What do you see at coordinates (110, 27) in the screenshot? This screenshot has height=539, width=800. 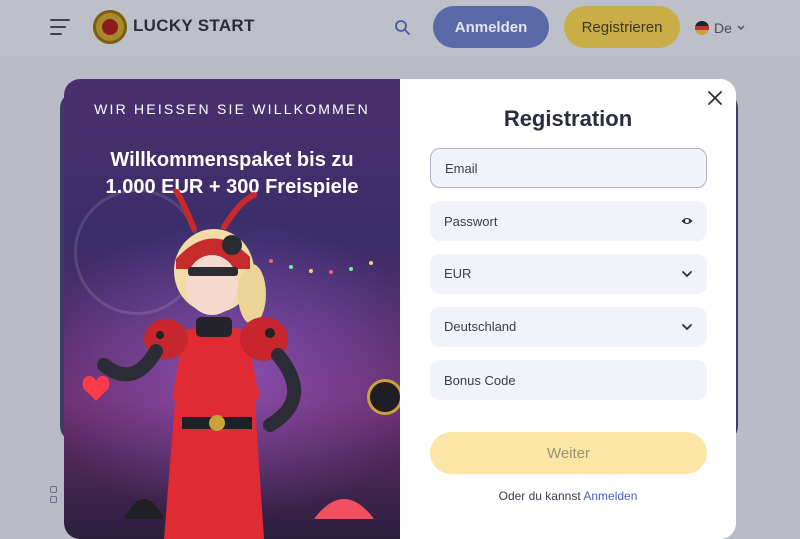 I see `ladybug-logo-icon` at bounding box center [110, 27].